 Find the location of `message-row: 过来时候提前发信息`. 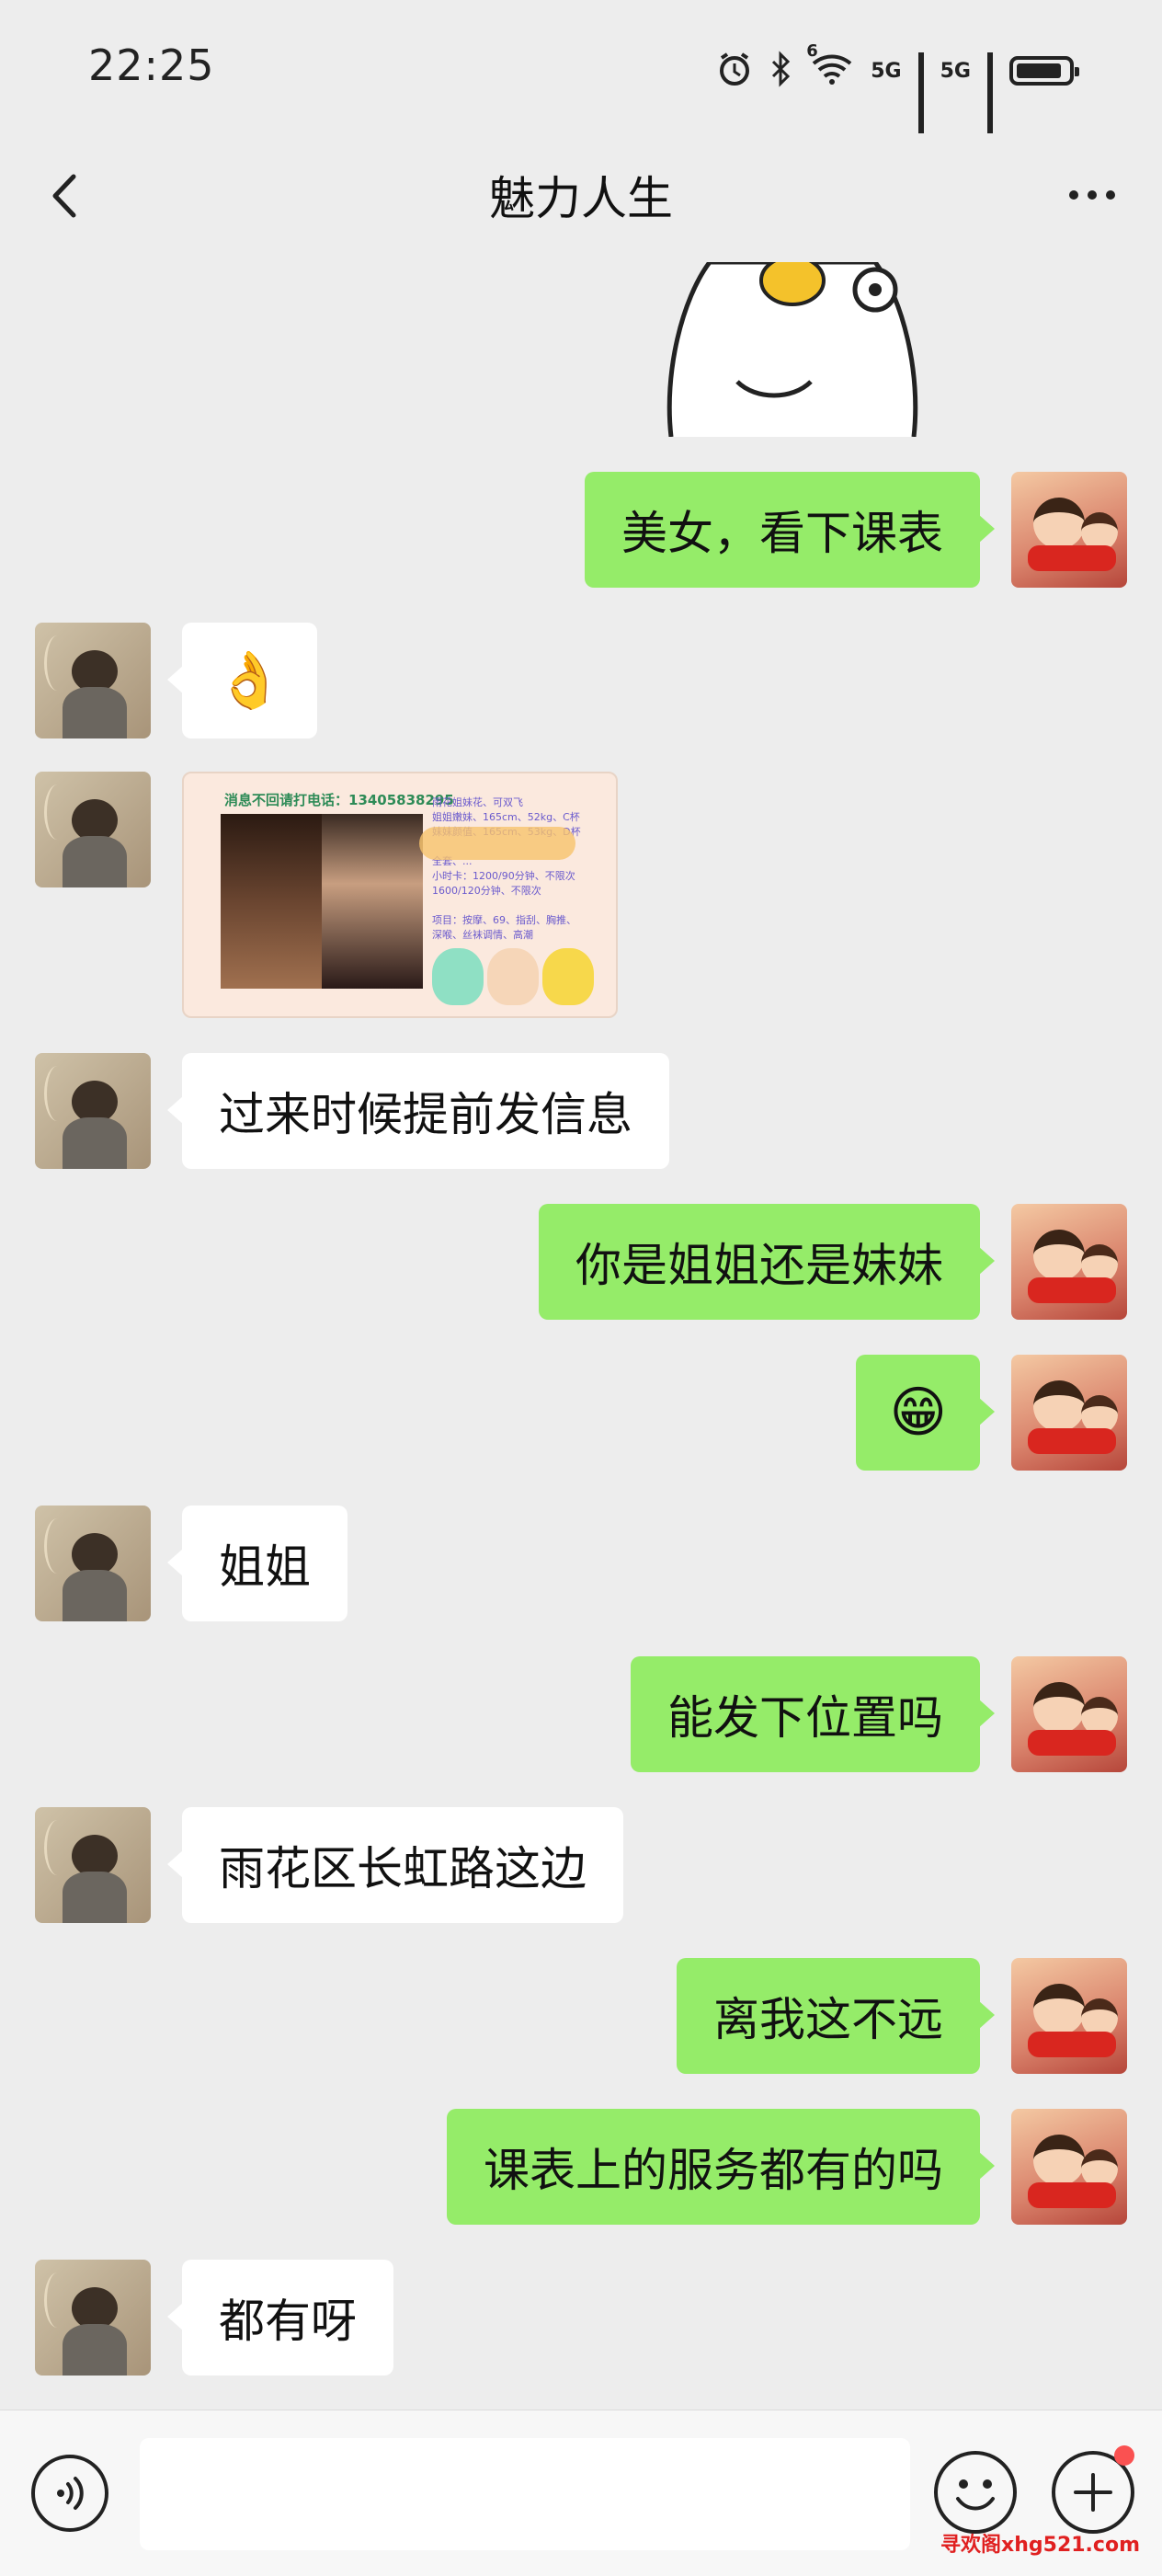

message-row: 过来时候提前发信息 is located at coordinates (581, 1111).